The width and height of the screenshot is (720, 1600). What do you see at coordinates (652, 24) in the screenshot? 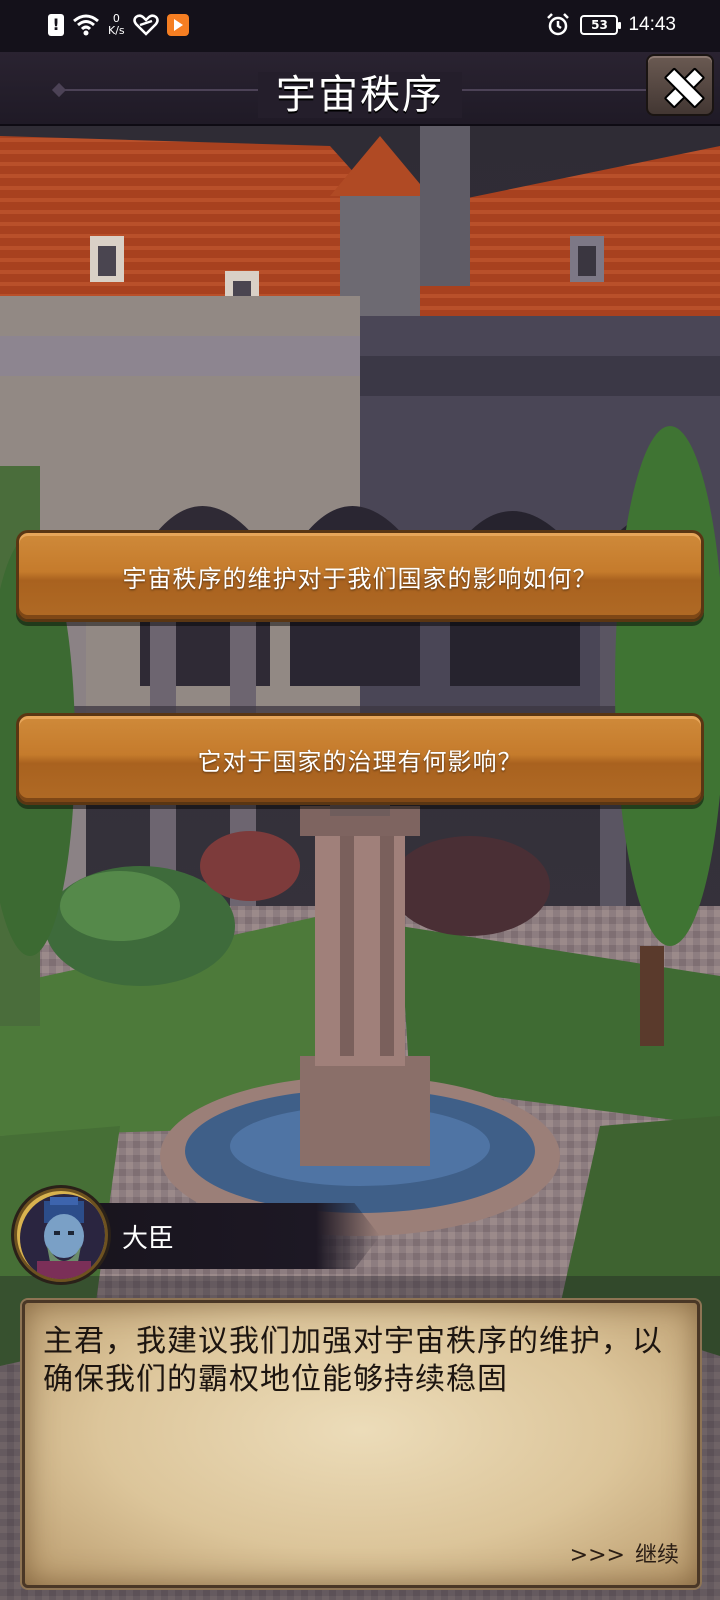
I see `clock: 14:43` at bounding box center [652, 24].